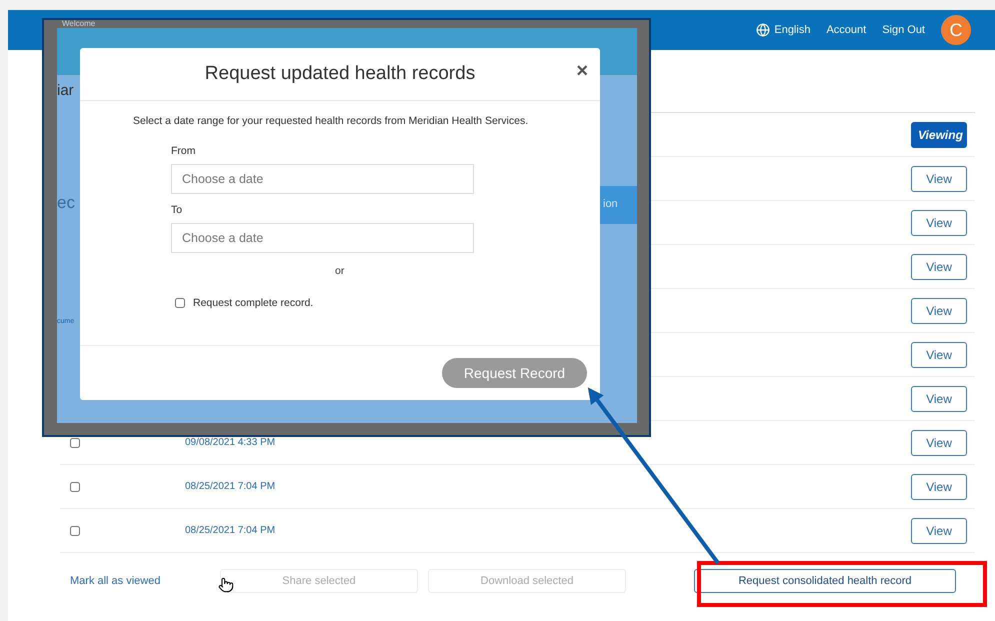  What do you see at coordinates (763, 30) in the screenshot?
I see `globe-icon` at bounding box center [763, 30].